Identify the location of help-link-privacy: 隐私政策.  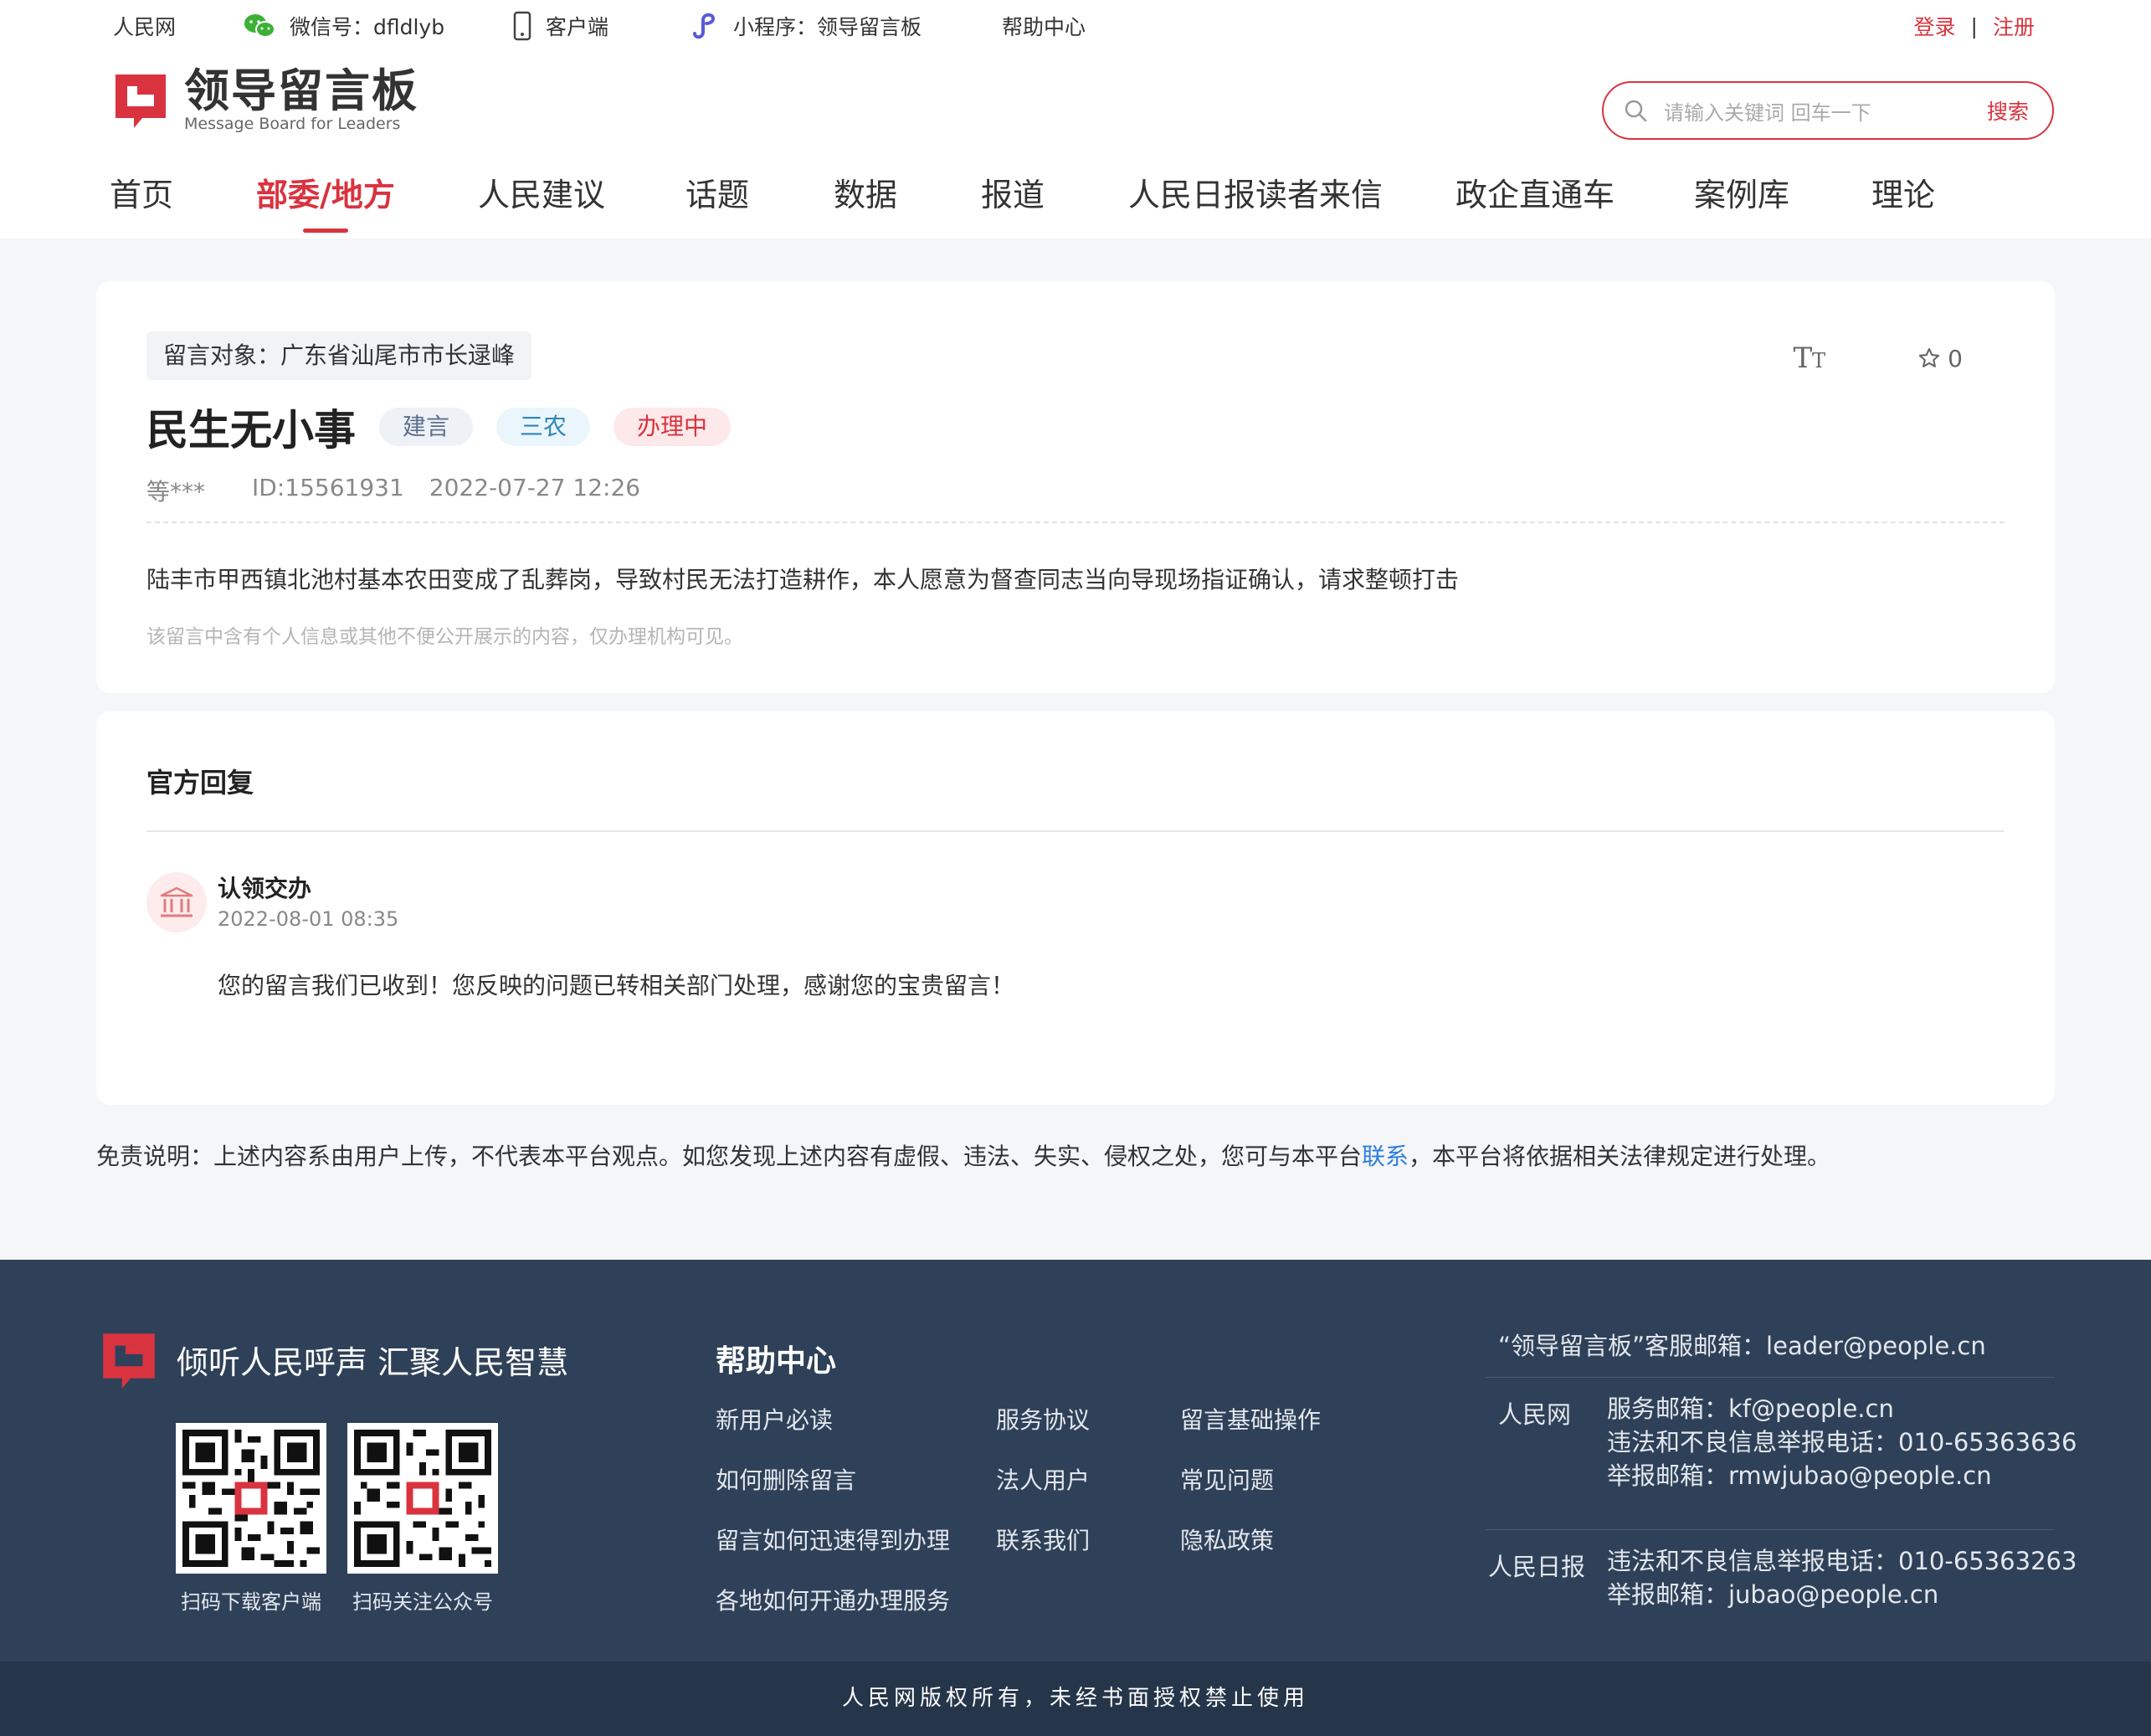
(1227, 1539).